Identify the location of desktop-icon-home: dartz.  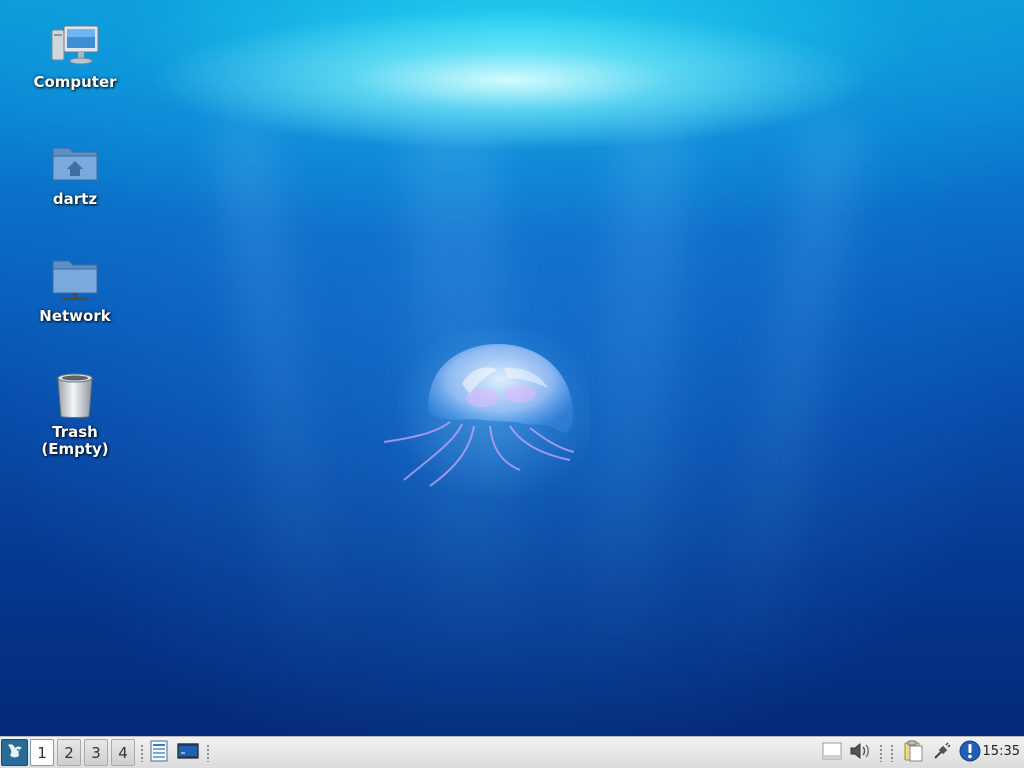
(75, 172).